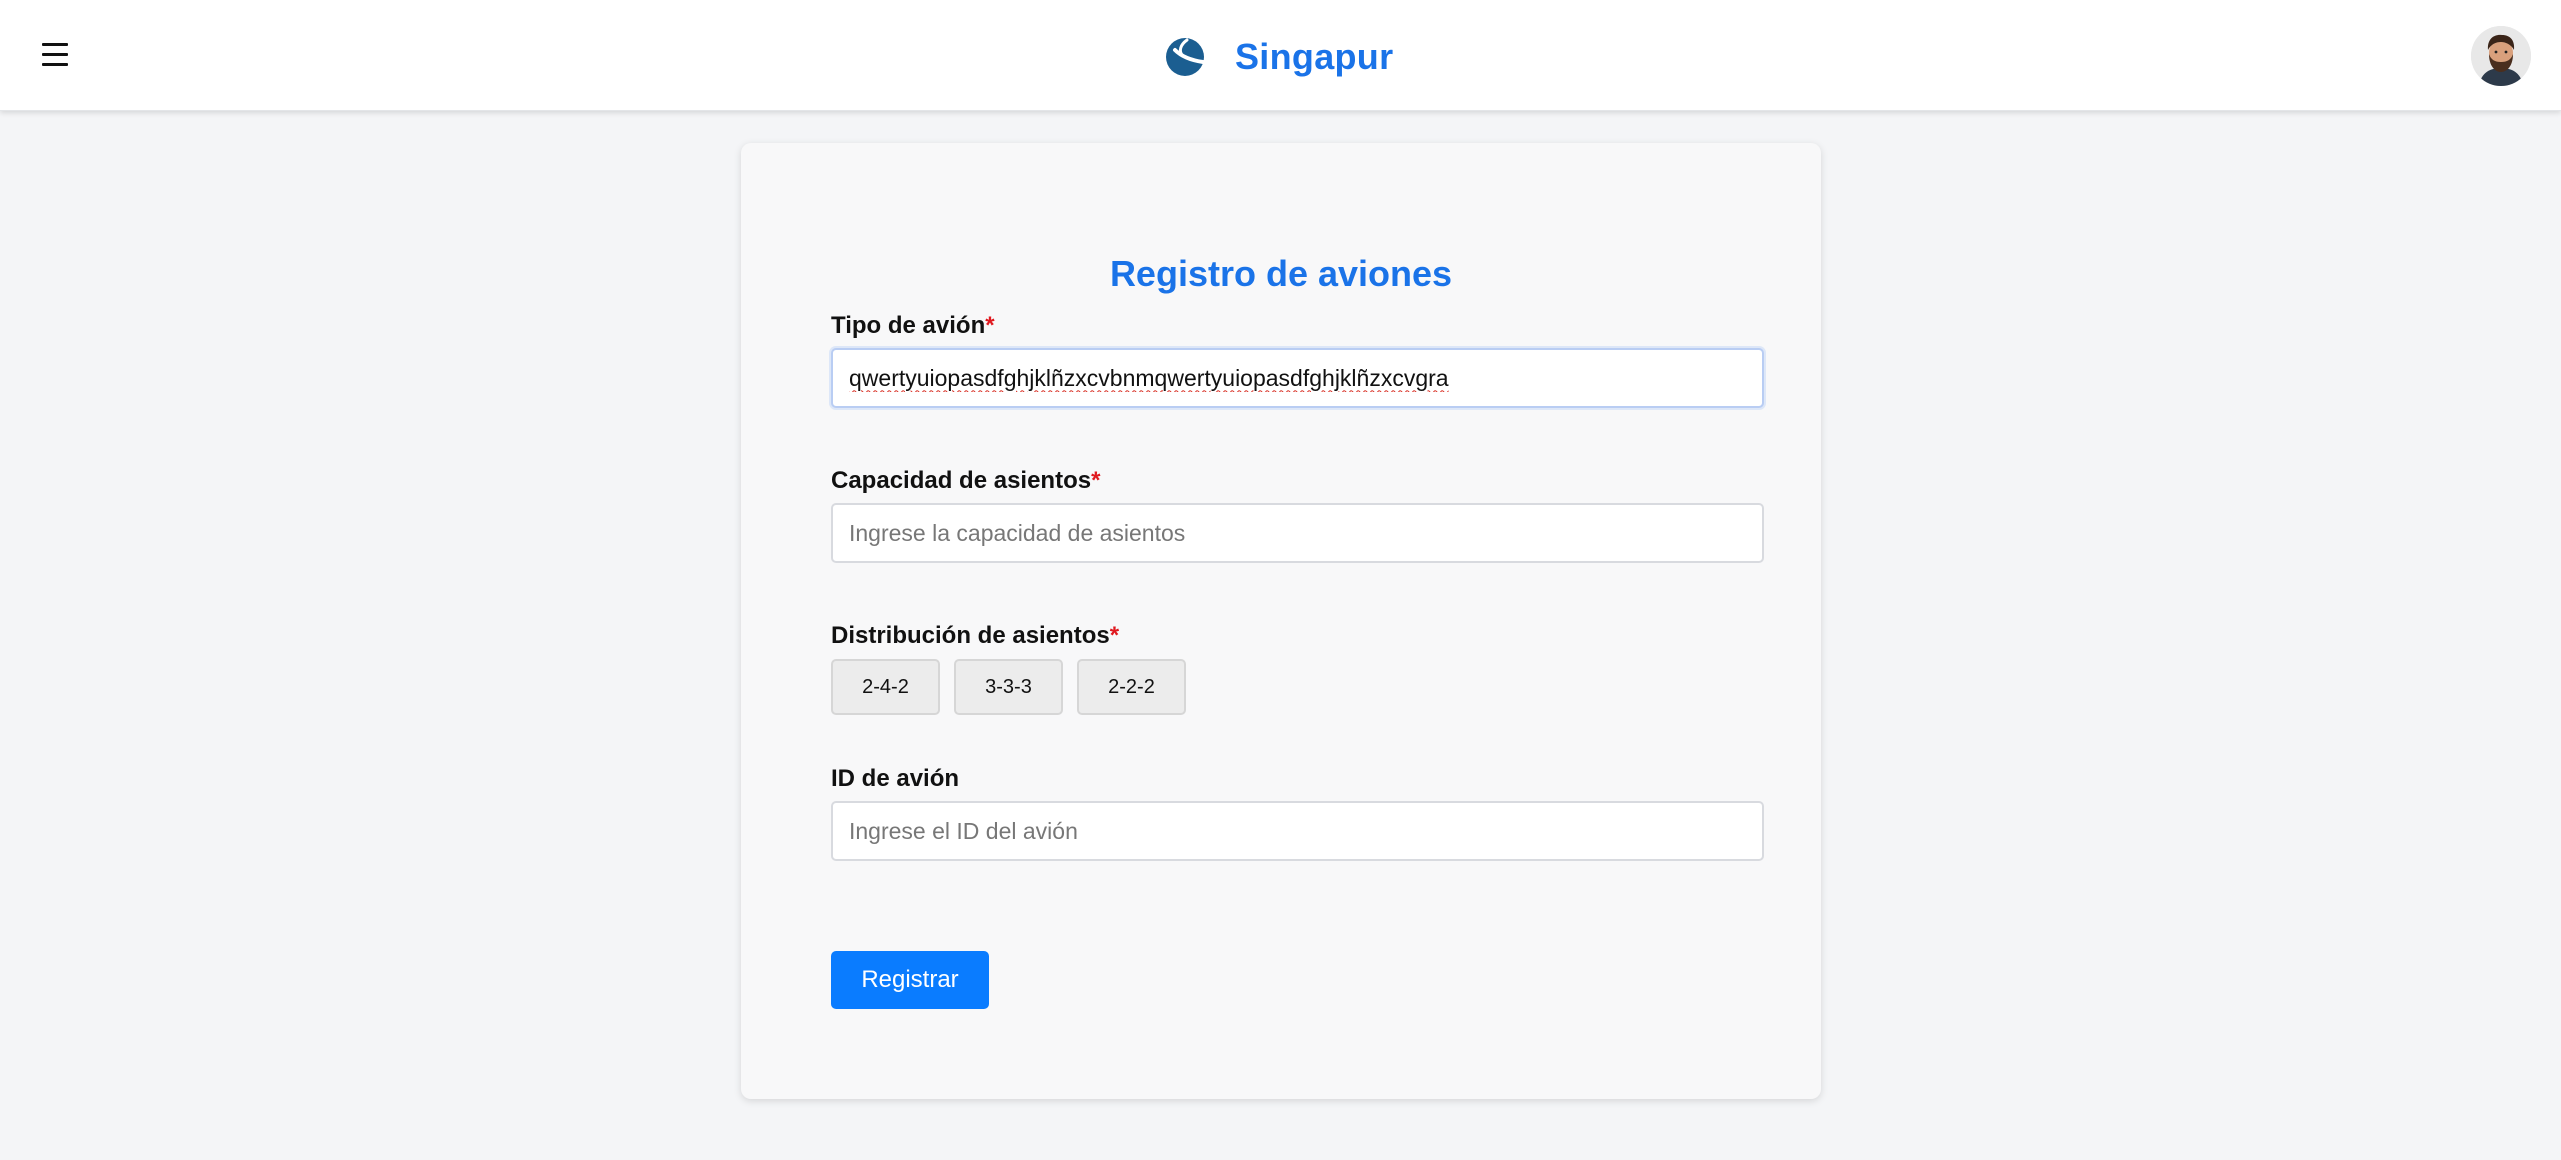 The width and height of the screenshot is (2561, 1160). Describe the element at coordinates (1131, 687) in the screenshot. I see `seat-layout-2-2-2-button: 2-2-2` at that location.